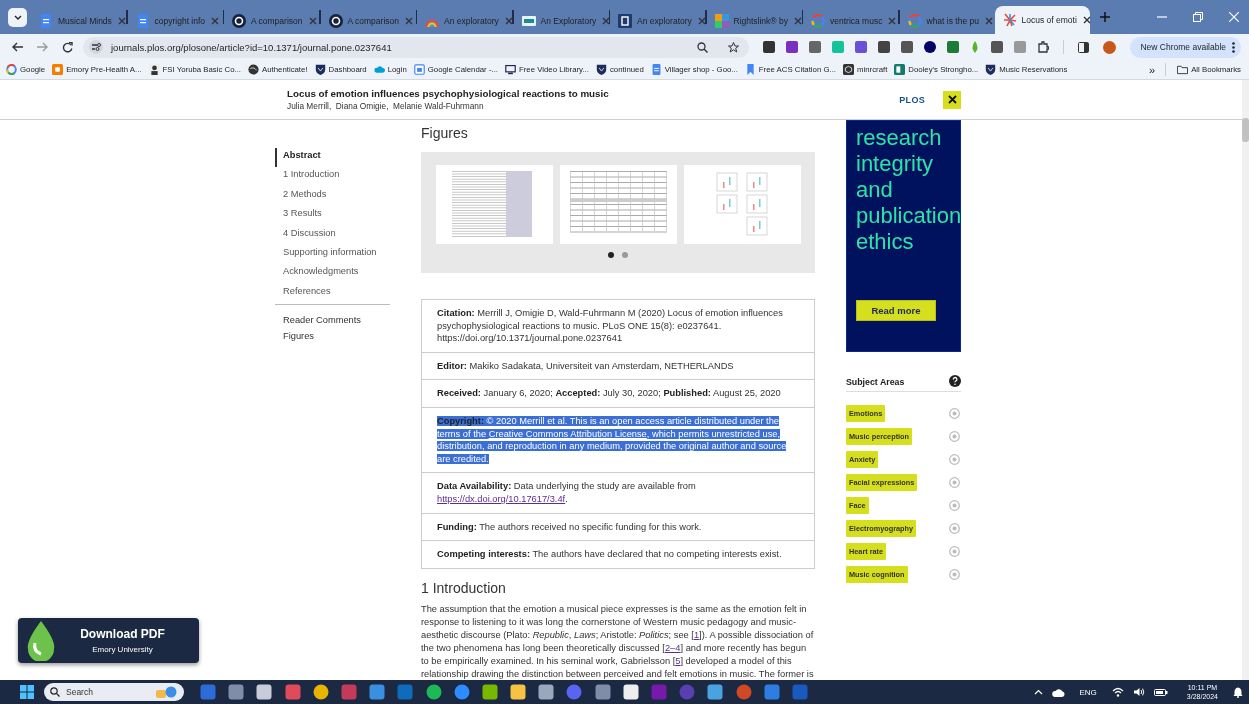 This screenshot has height=704, width=1249. Describe the element at coordinates (1152, 69) in the screenshot. I see `more-bookmarks-button: »` at that location.